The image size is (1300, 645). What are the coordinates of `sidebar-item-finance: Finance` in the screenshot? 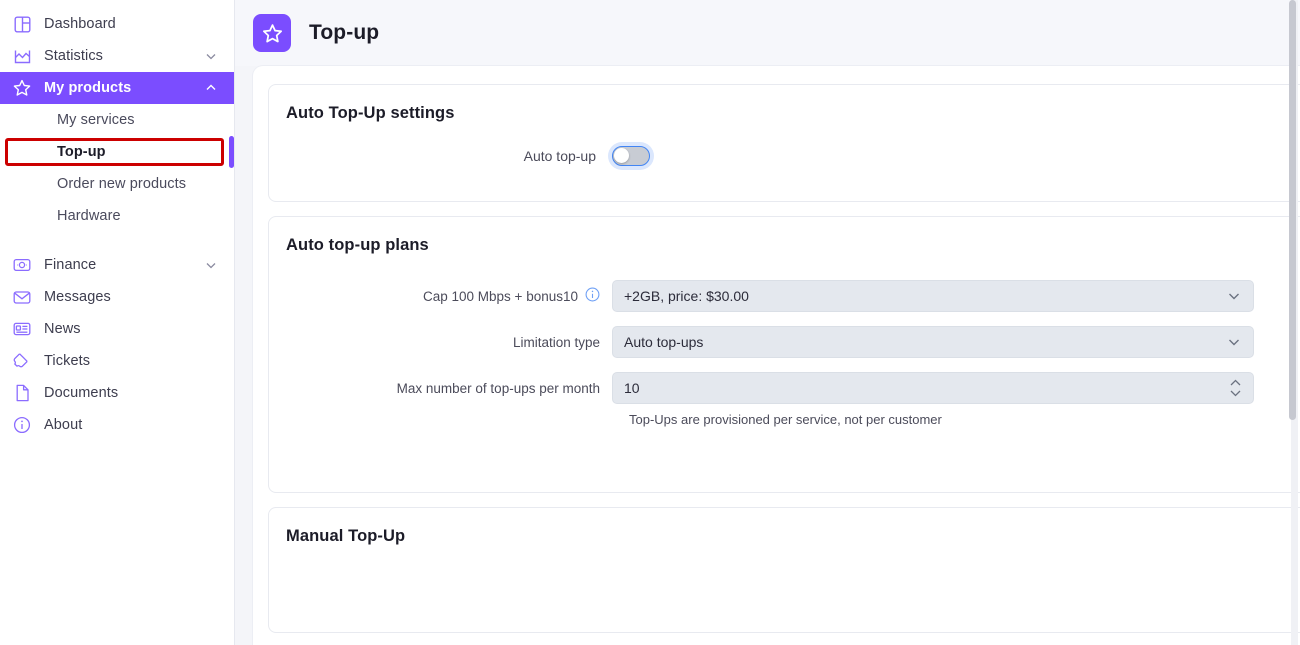 It's located at (117, 265).